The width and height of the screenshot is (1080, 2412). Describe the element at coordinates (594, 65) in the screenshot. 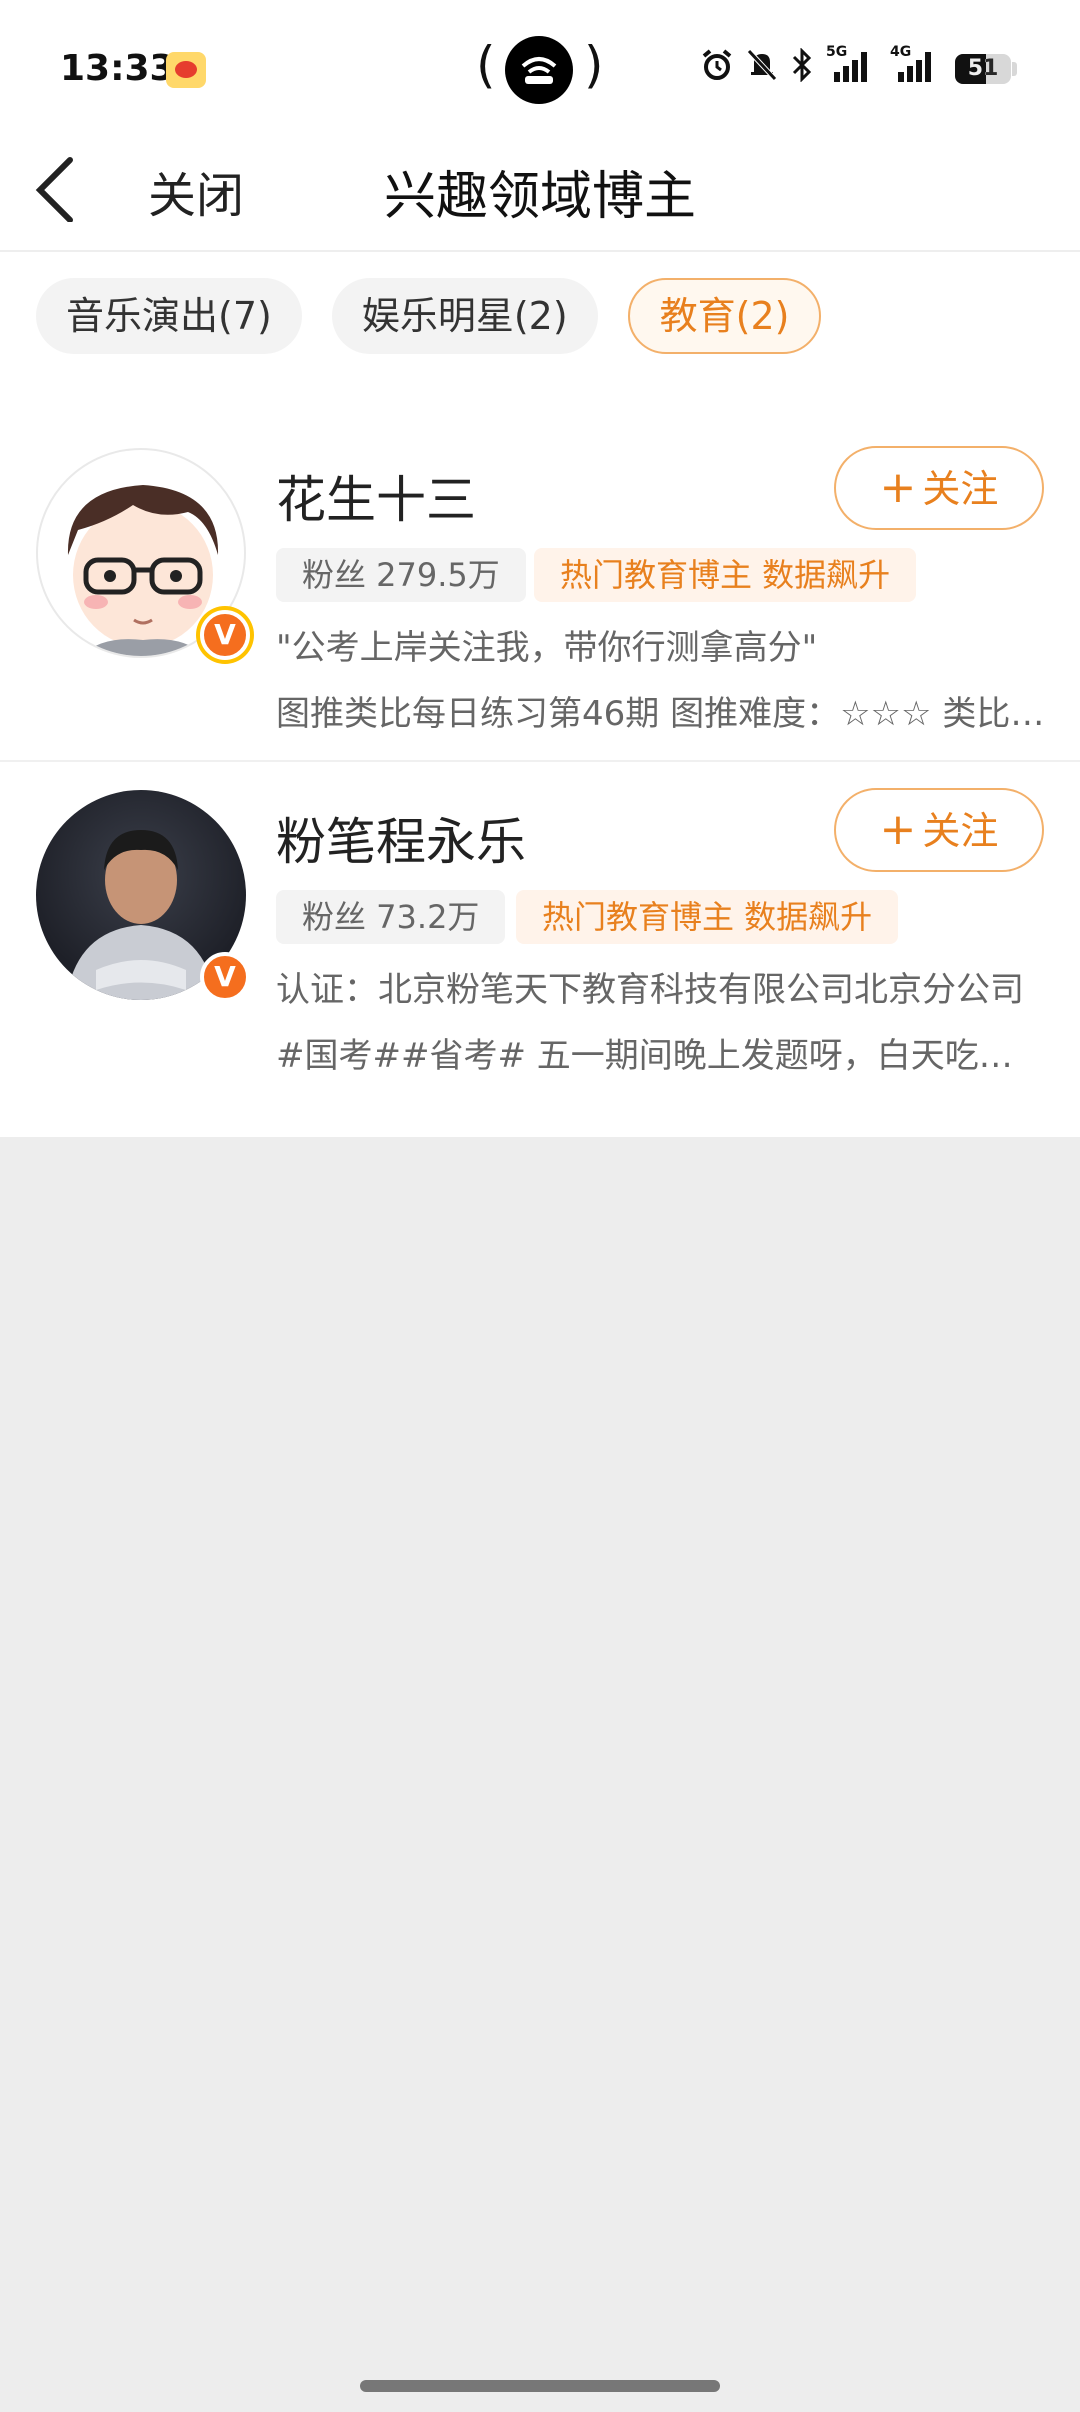

I see `island-right-bracket: )` at that location.